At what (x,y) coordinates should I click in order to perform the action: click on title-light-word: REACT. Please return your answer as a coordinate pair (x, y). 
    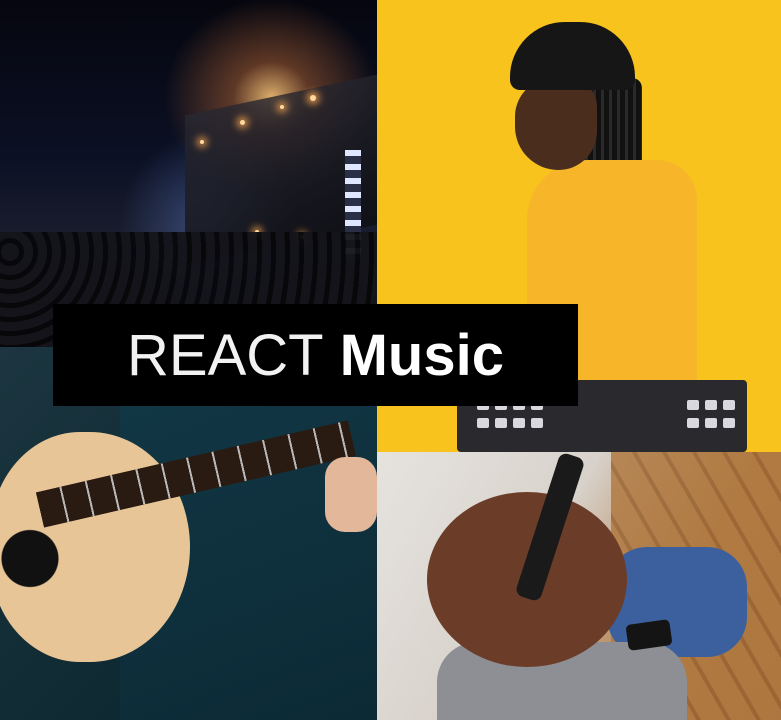
    Looking at the image, I should click on (225, 355).